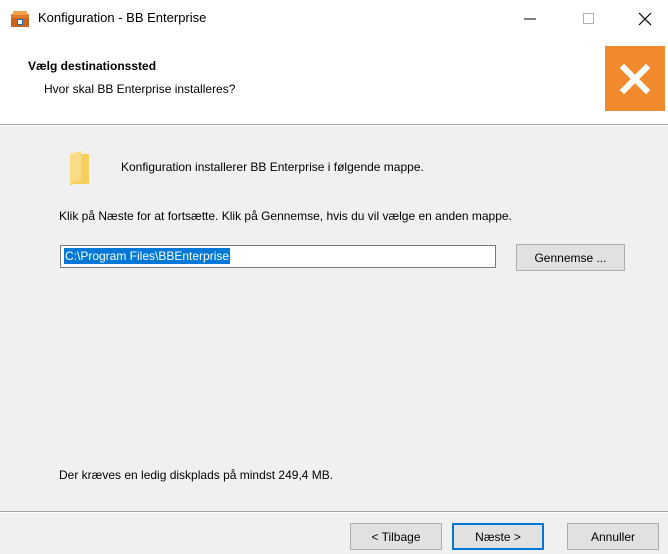 This screenshot has width=668, height=554. What do you see at coordinates (635, 78) in the screenshot?
I see `x-logo-icon` at bounding box center [635, 78].